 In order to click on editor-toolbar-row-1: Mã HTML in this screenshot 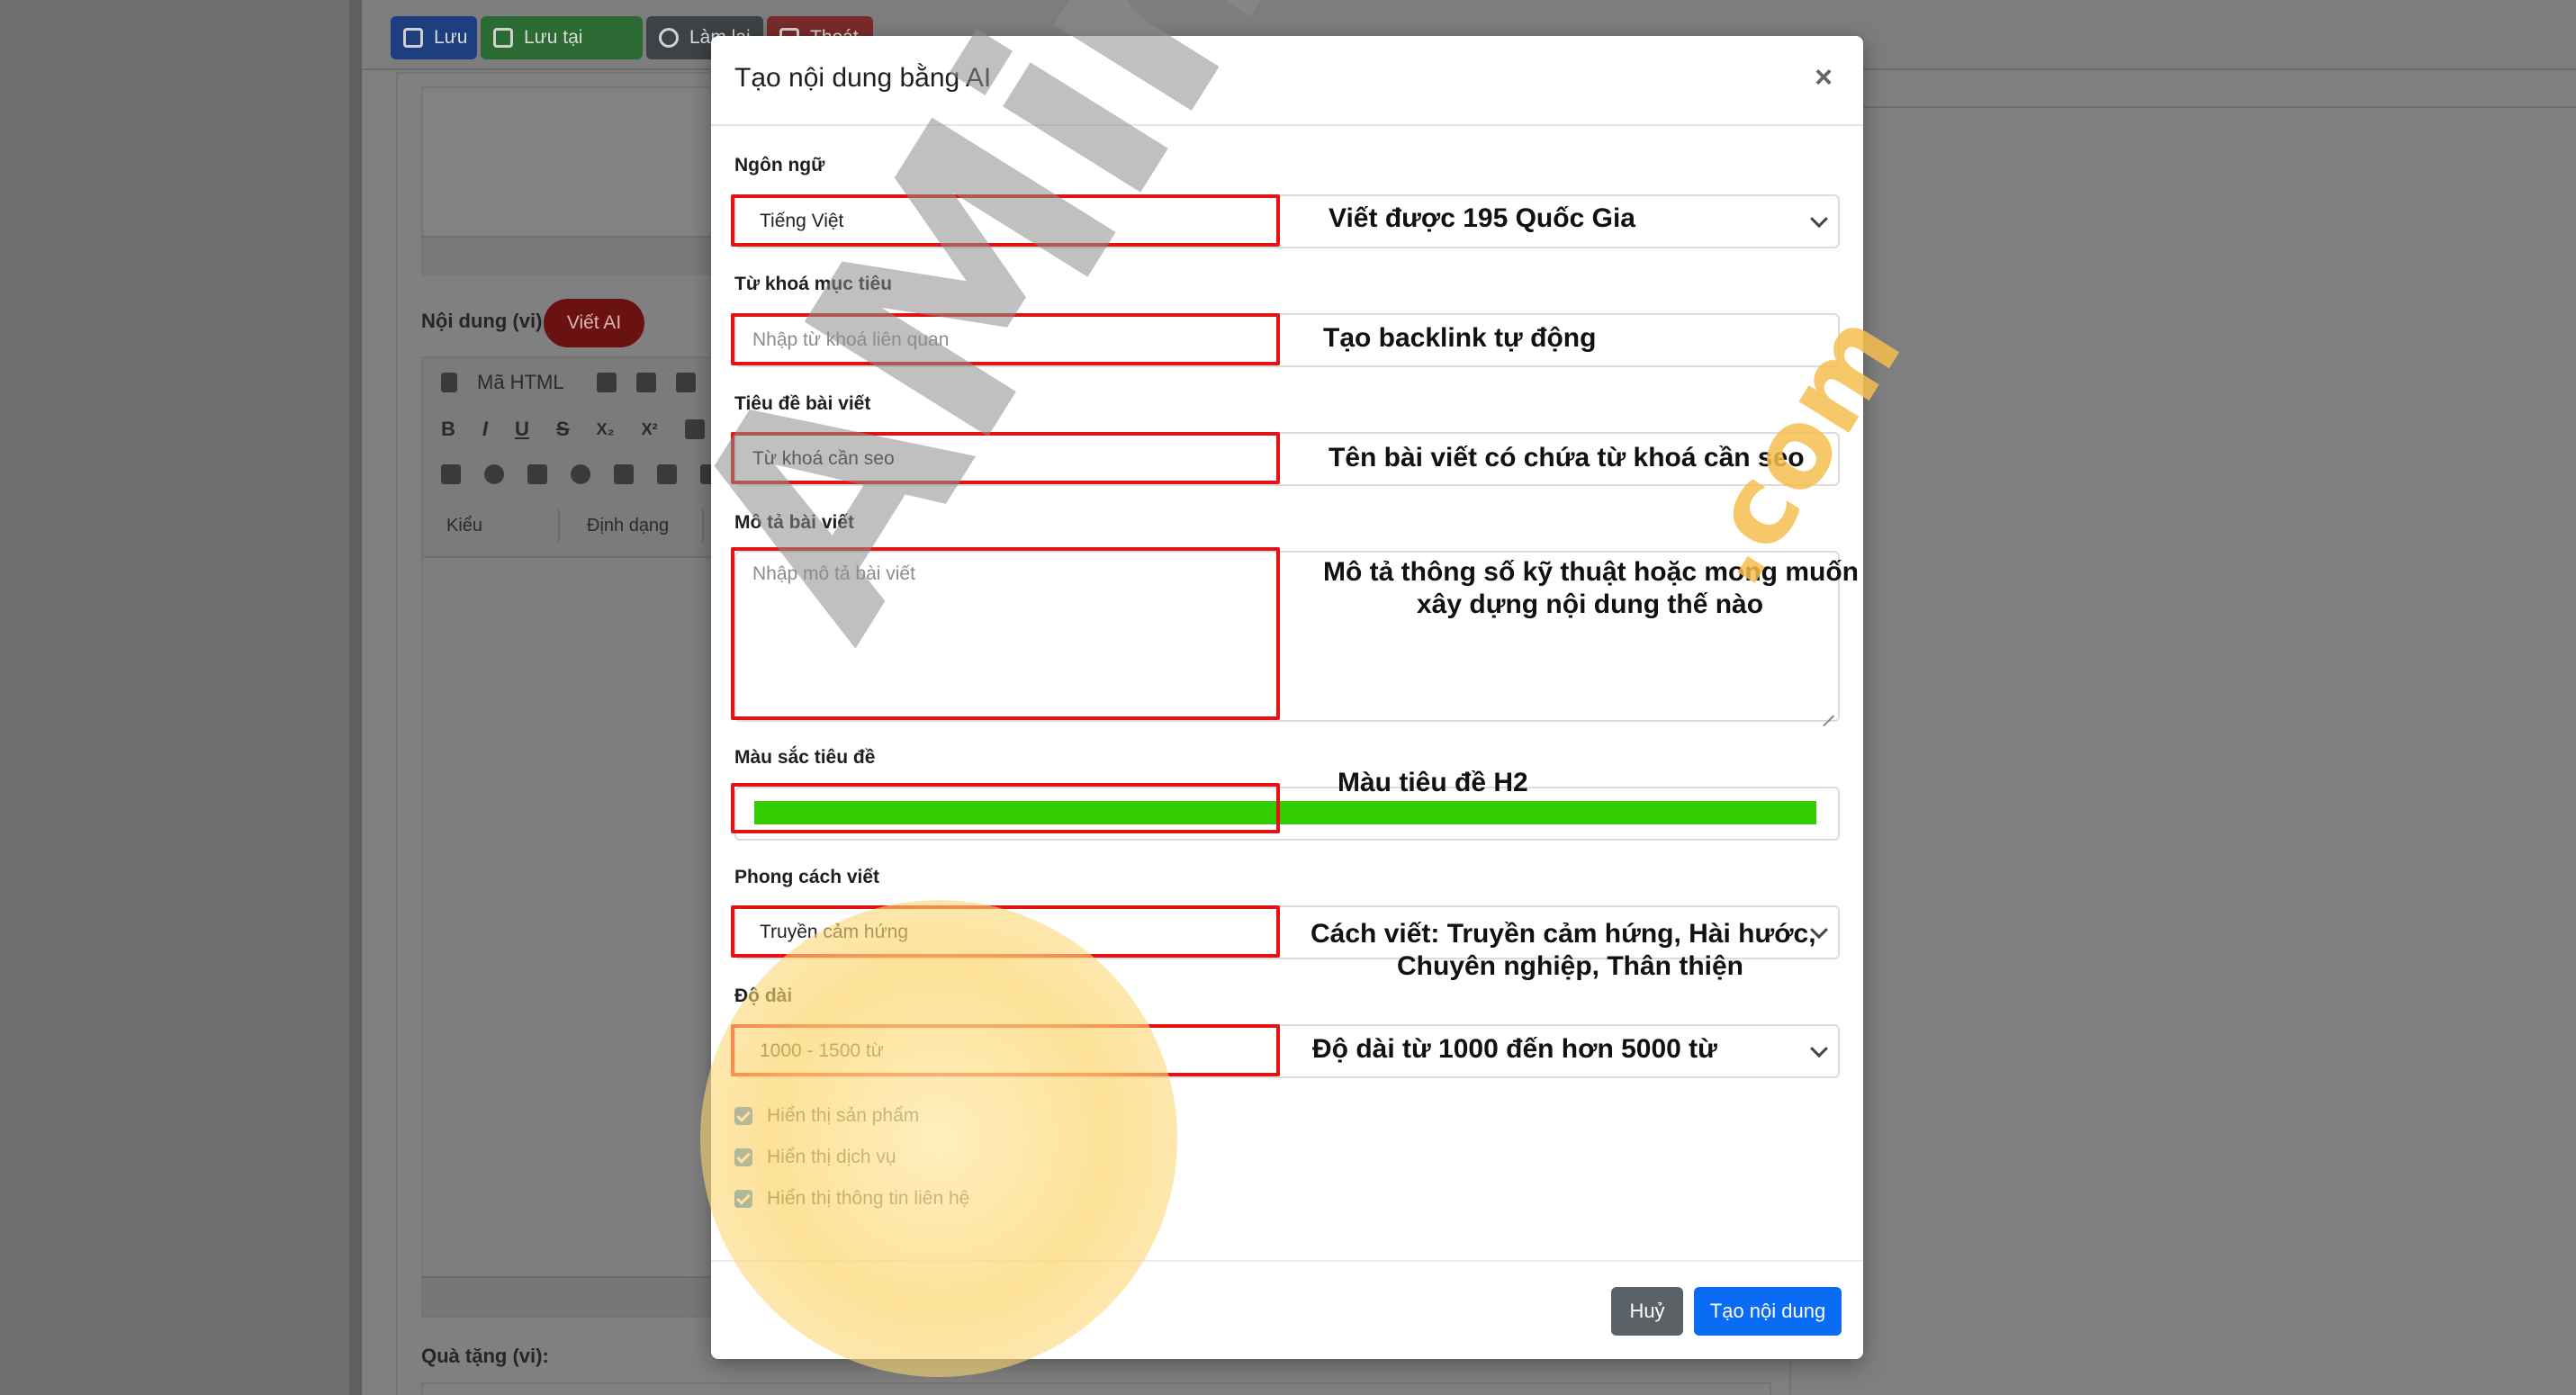, I will do `click(588, 382)`.